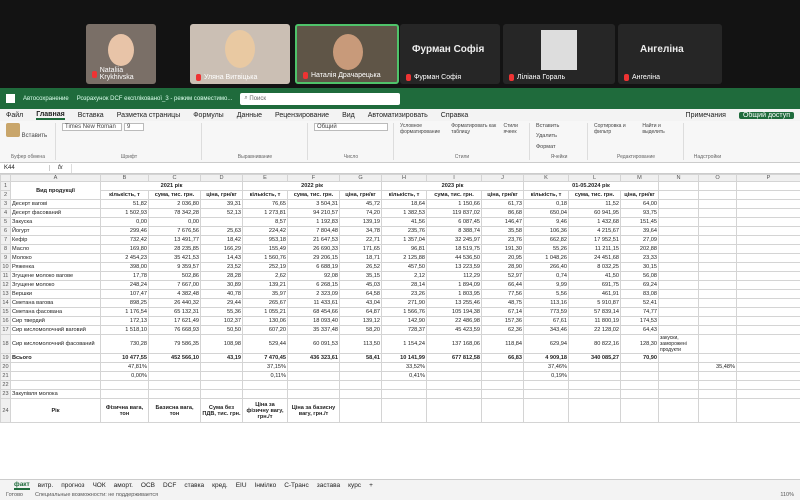 Image resolution: width=800 pixels, height=500 pixels. Describe the element at coordinates (360, 178) in the screenshot. I see `column-header: G` at that location.